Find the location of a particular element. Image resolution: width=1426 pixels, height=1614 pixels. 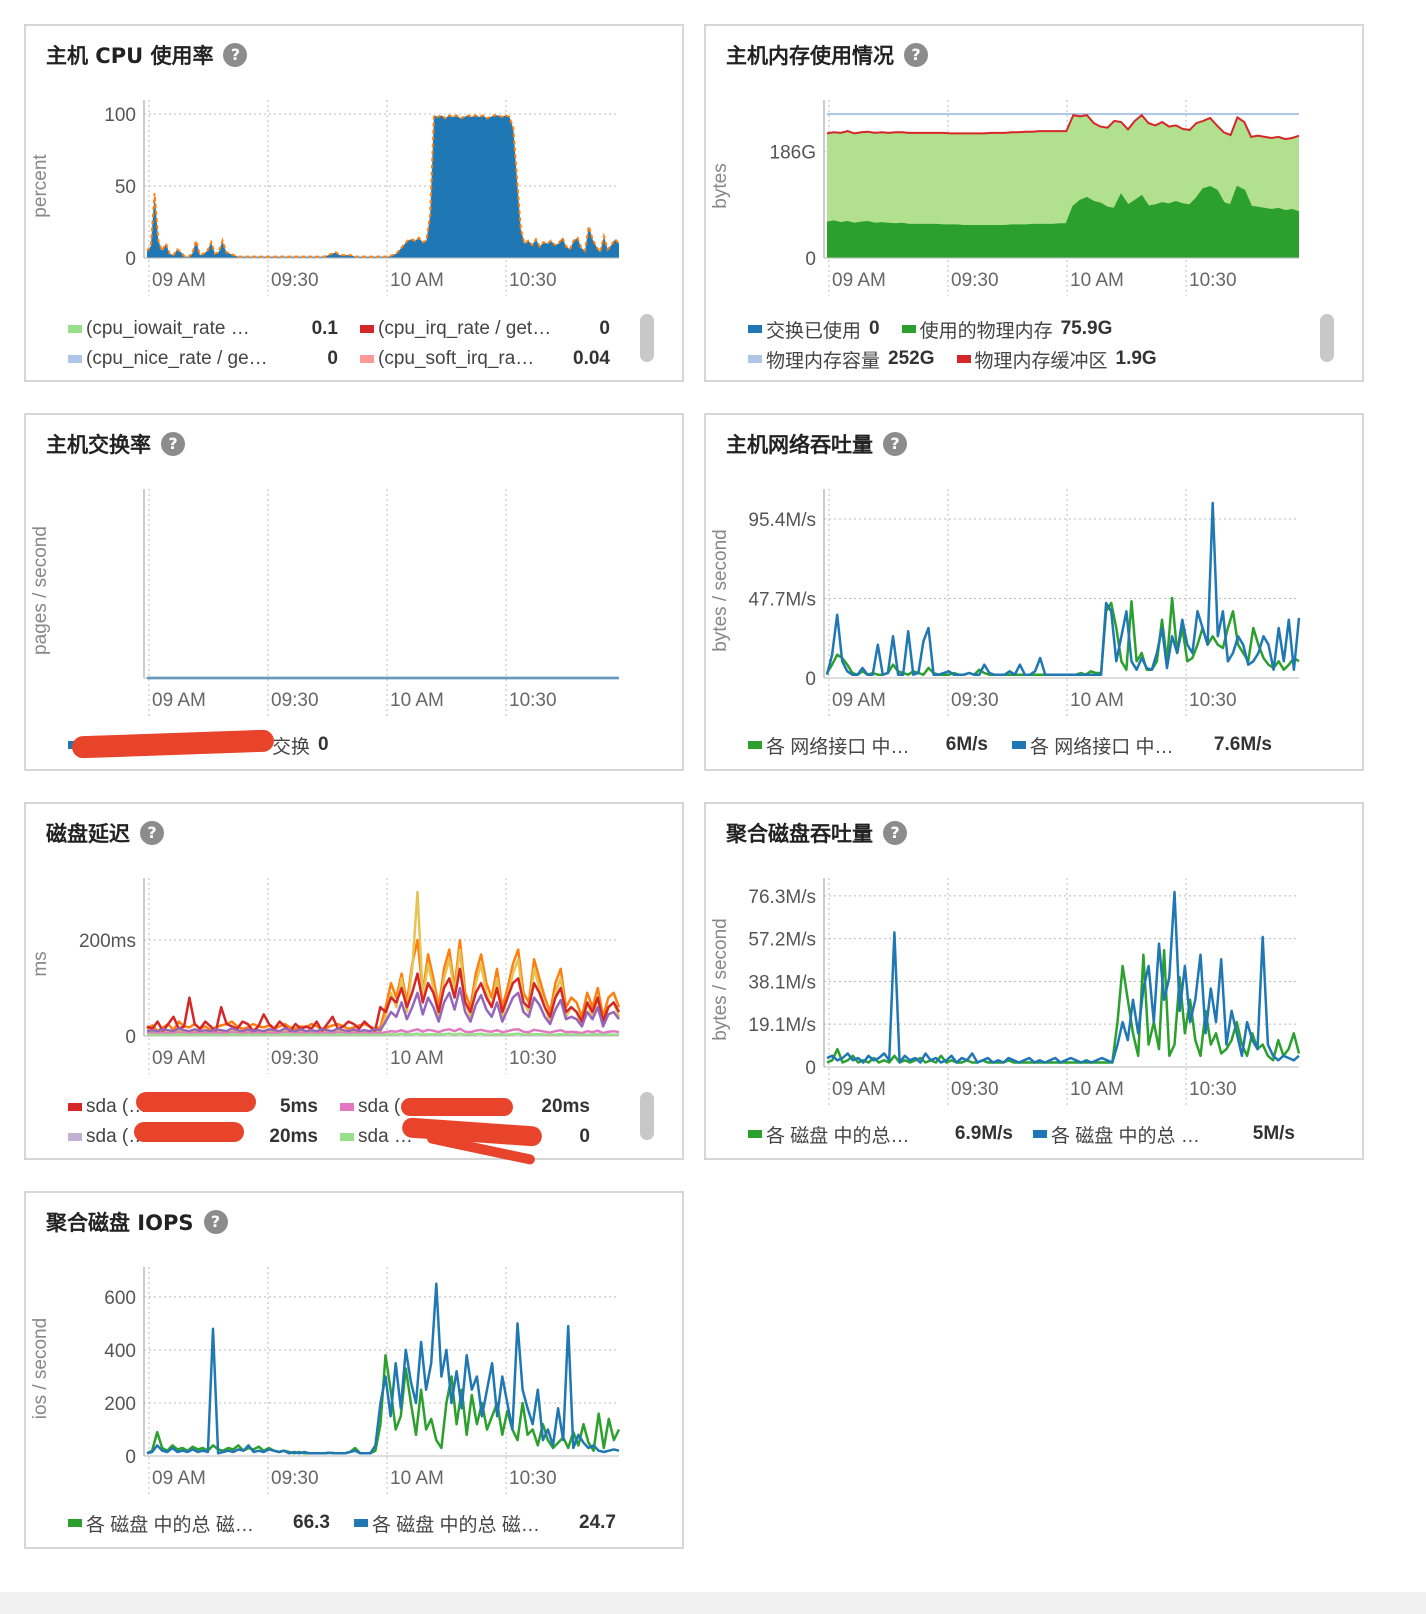

legend-value: 7.6M/s is located at coordinates (1242, 744).